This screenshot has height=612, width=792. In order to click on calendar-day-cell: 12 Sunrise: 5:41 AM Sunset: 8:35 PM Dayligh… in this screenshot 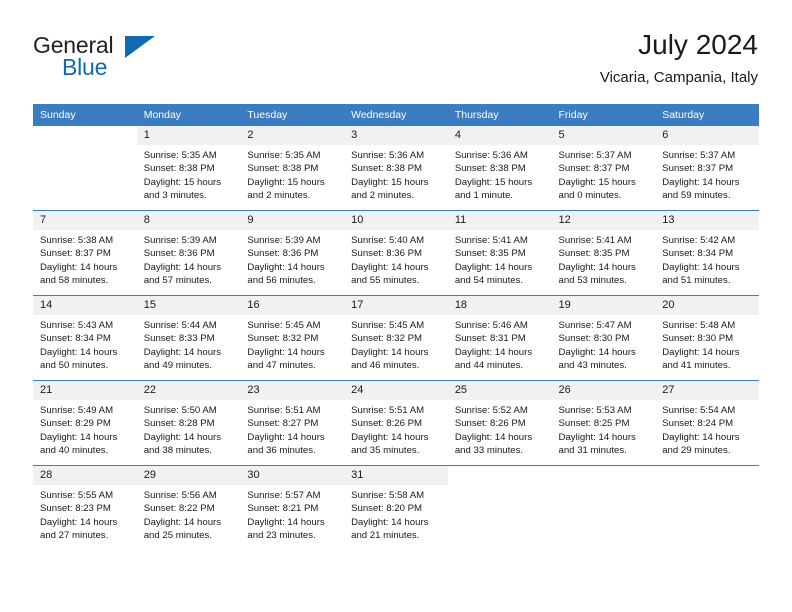, I will do `click(603, 253)`.